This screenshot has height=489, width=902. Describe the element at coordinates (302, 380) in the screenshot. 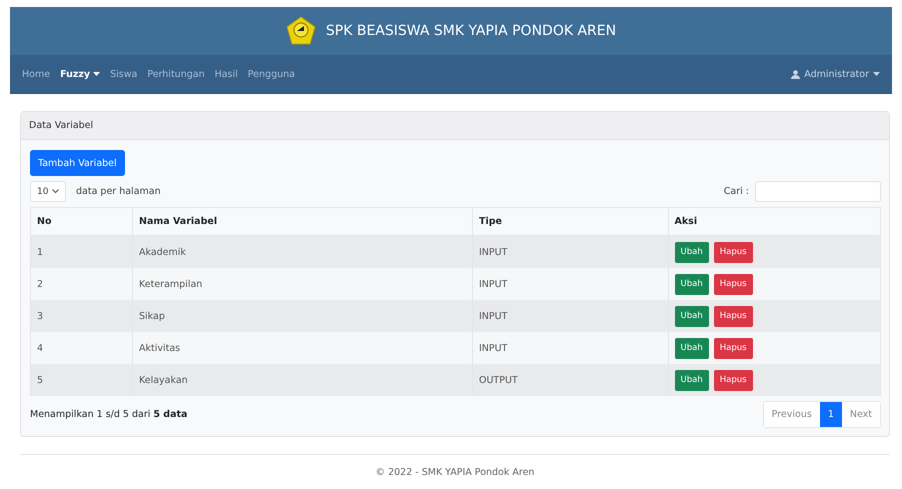

I see `table-cell: Kelayakan` at that location.